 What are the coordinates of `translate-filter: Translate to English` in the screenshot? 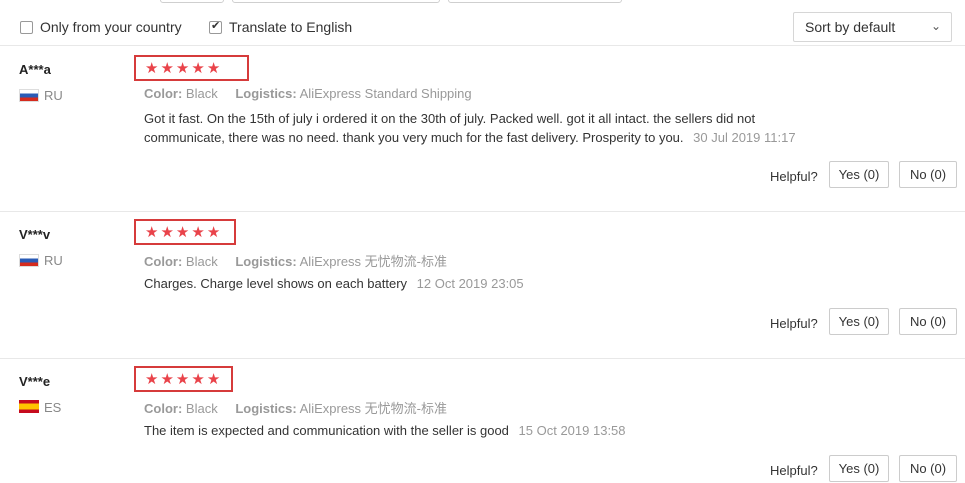 It's located at (280, 27).